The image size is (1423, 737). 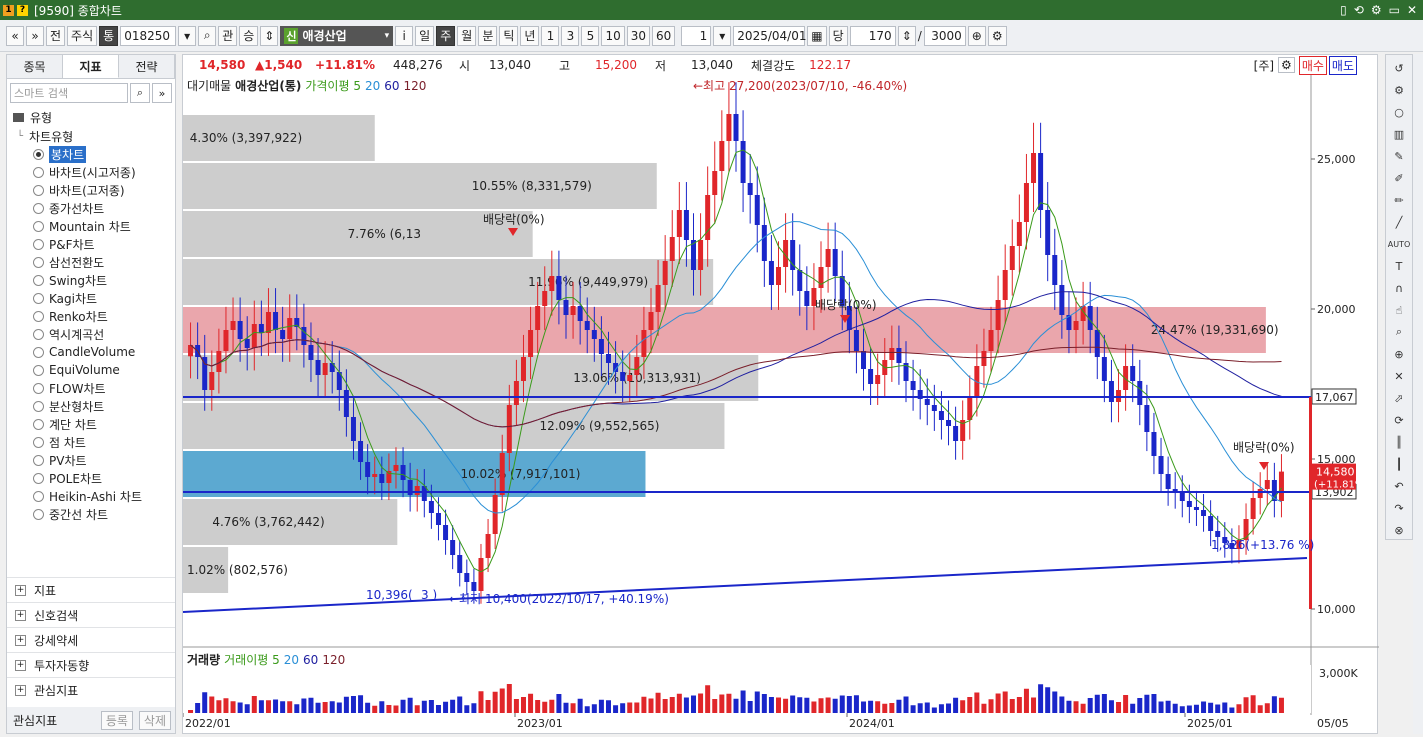 What do you see at coordinates (91, 226) in the screenshot?
I see `chart-type-item: Mountain 차트` at bounding box center [91, 226].